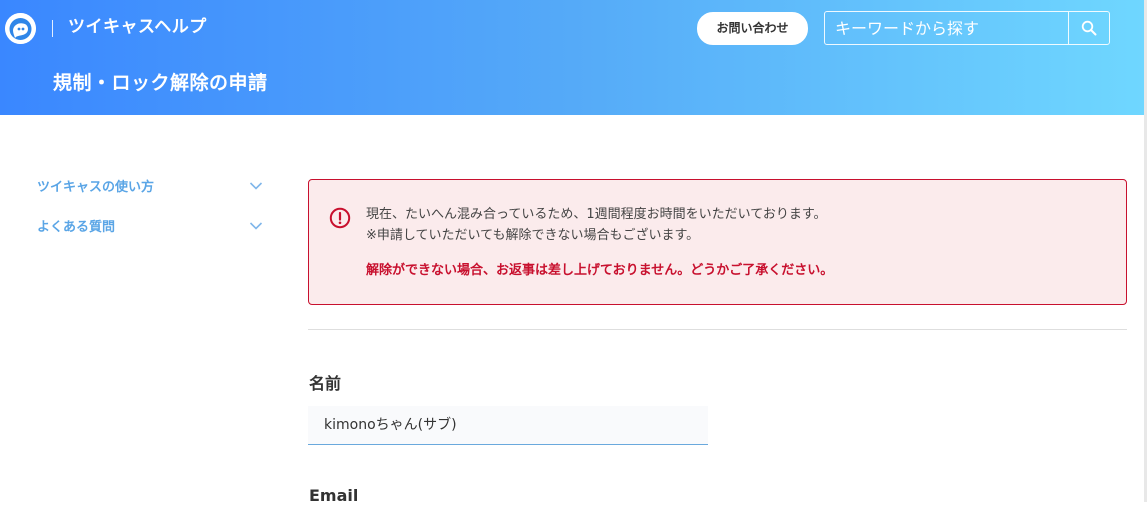 This screenshot has height=506, width=1147. Describe the element at coordinates (96, 187) in the screenshot. I see `sidebar-item-label: ツイキャスの使い方` at that location.